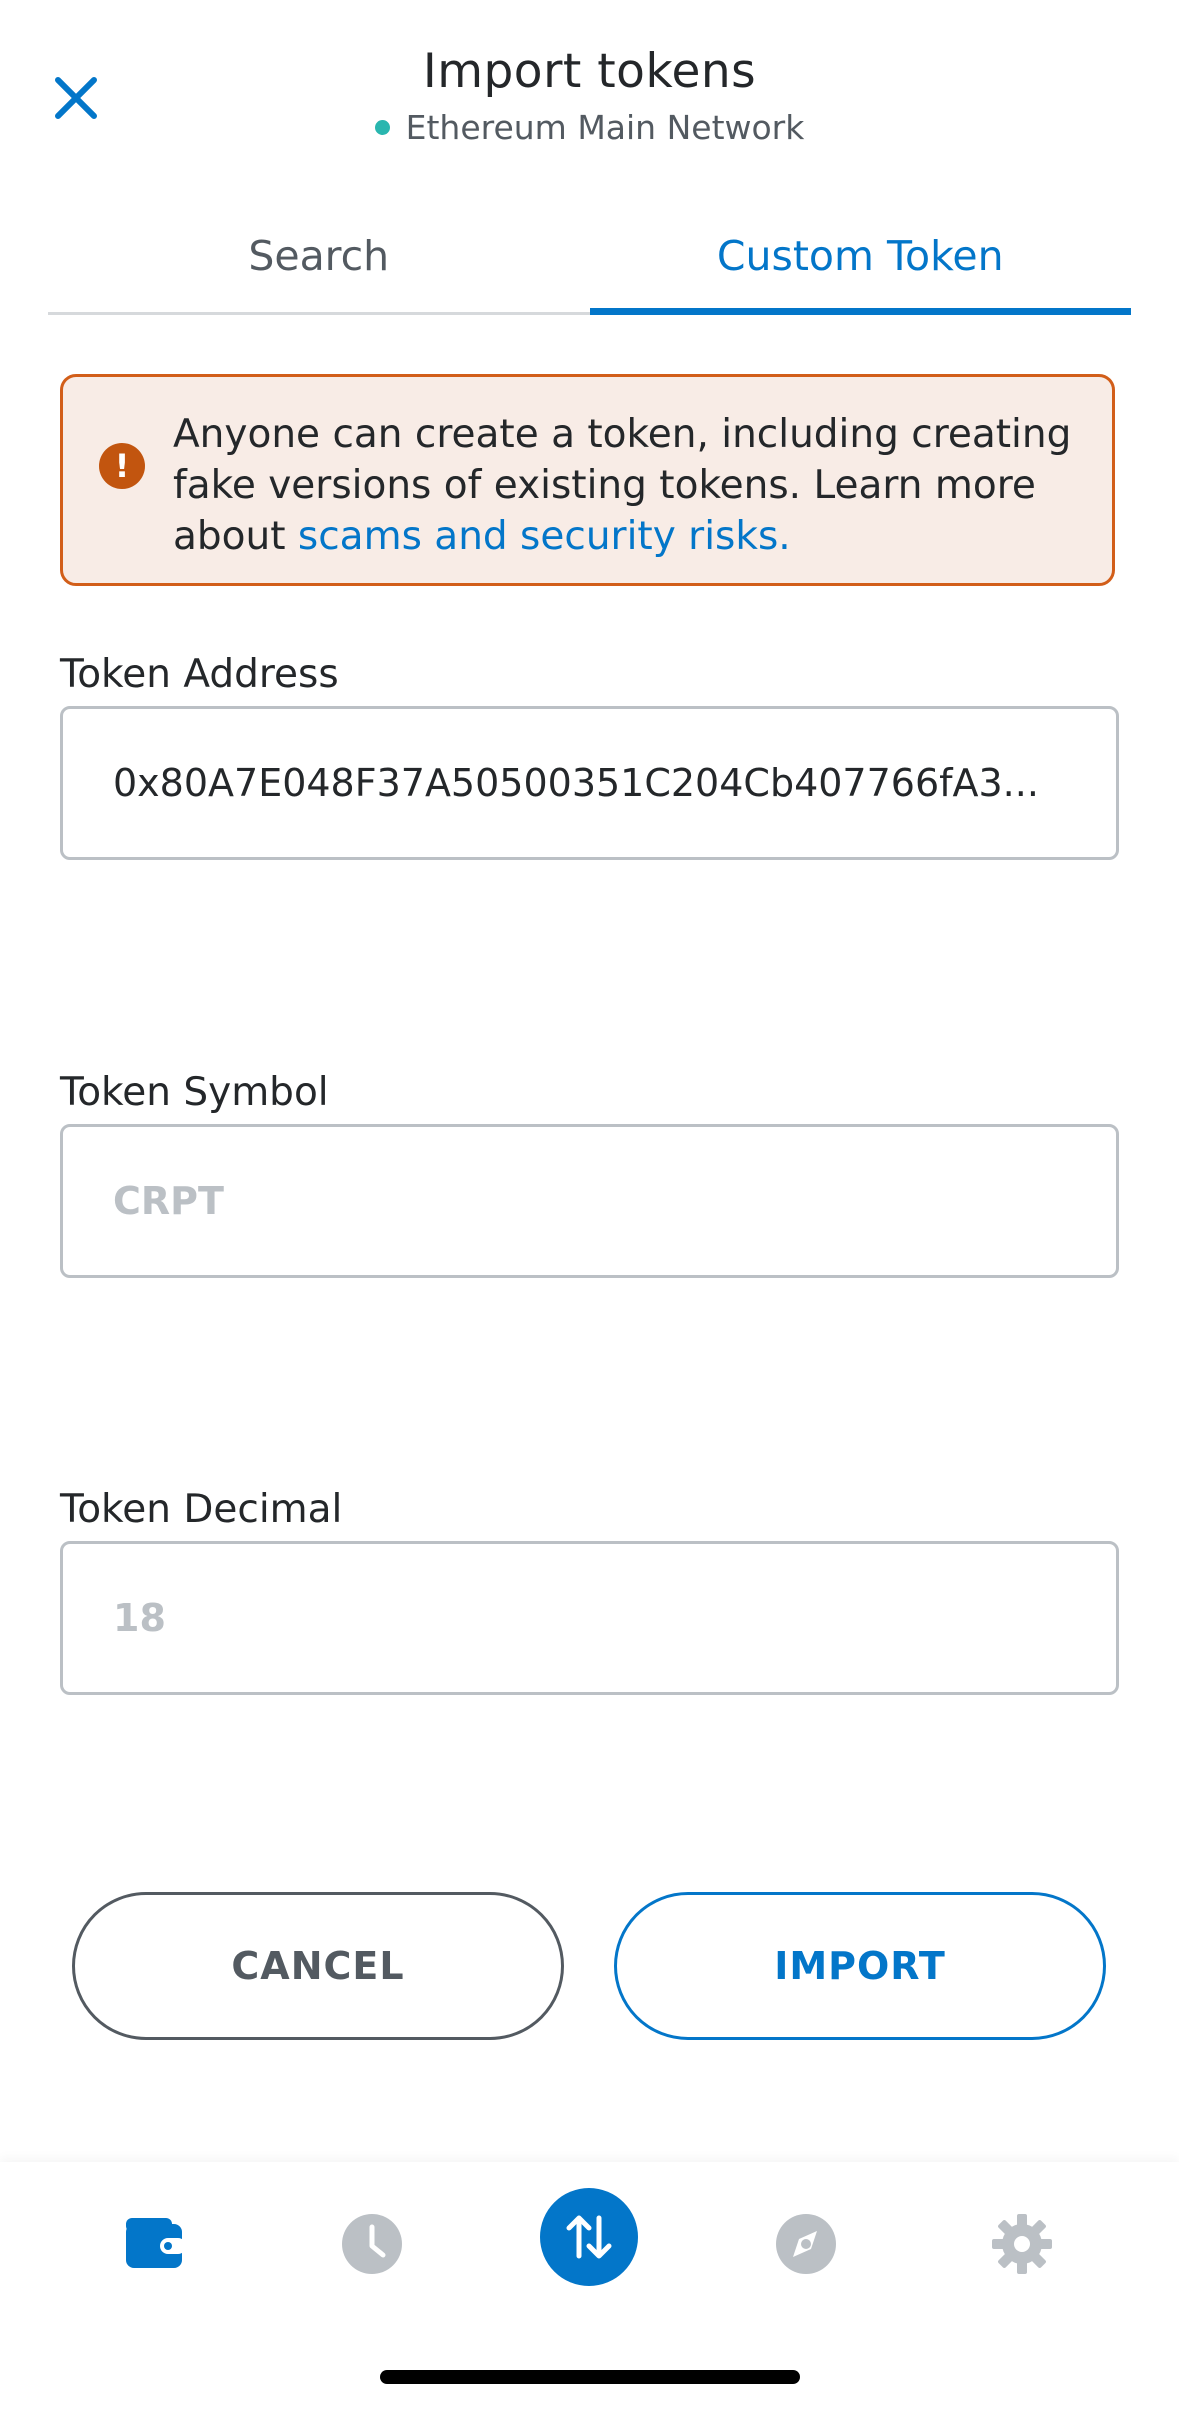  What do you see at coordinates (590, 2377) in the screenshot?
I see `home-indicator` at bounding box center [590, 2377].